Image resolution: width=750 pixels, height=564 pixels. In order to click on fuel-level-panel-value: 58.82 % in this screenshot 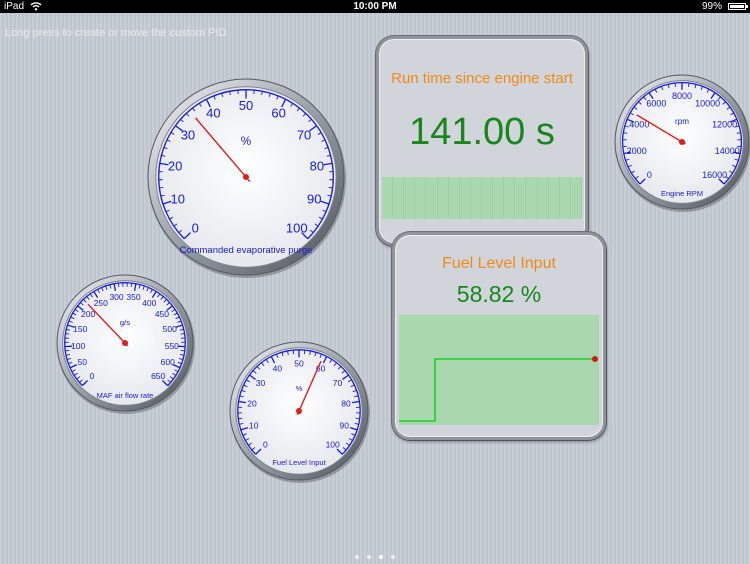, I will do `click(499, 294)`.